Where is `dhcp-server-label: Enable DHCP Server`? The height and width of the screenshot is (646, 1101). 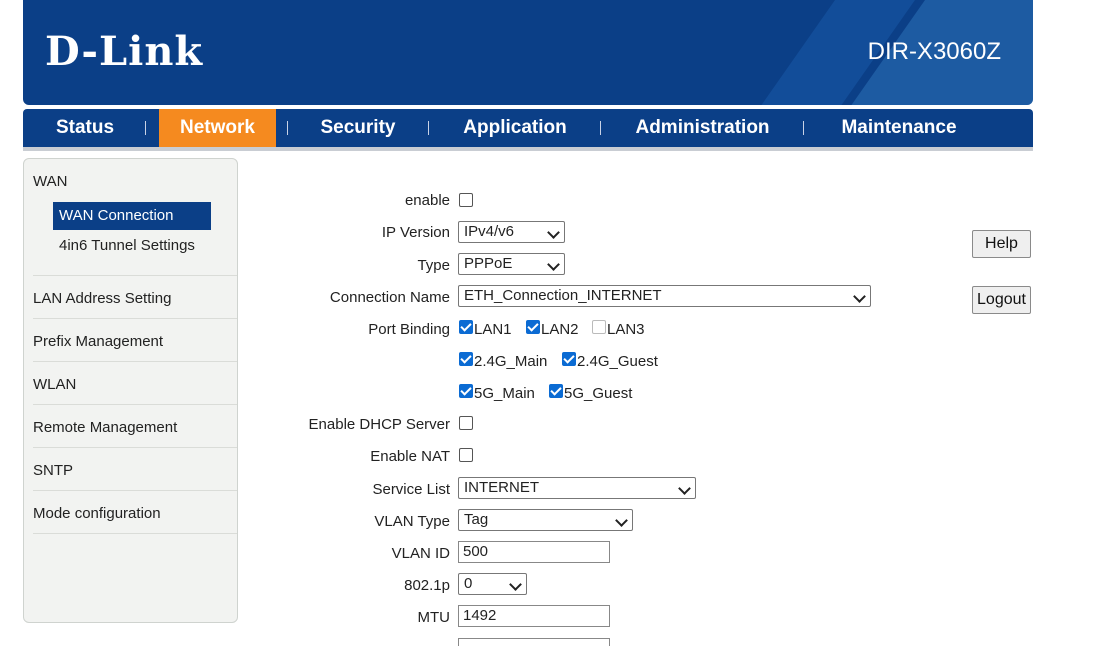
dhcp-server-label: Enable DHCP Server is located at coordinates (379, 424).